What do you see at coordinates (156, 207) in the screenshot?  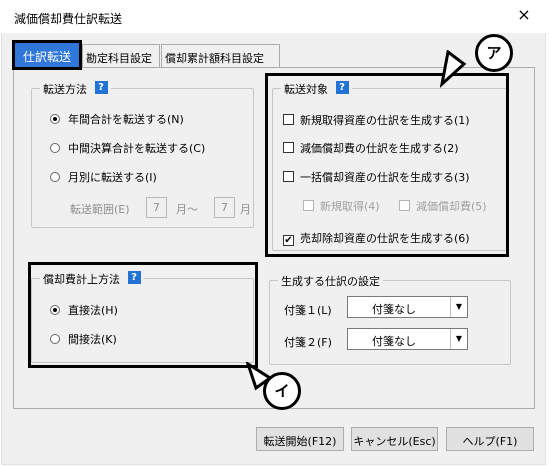 I see `range-from-field: 7` at bounding box center [156, 207].